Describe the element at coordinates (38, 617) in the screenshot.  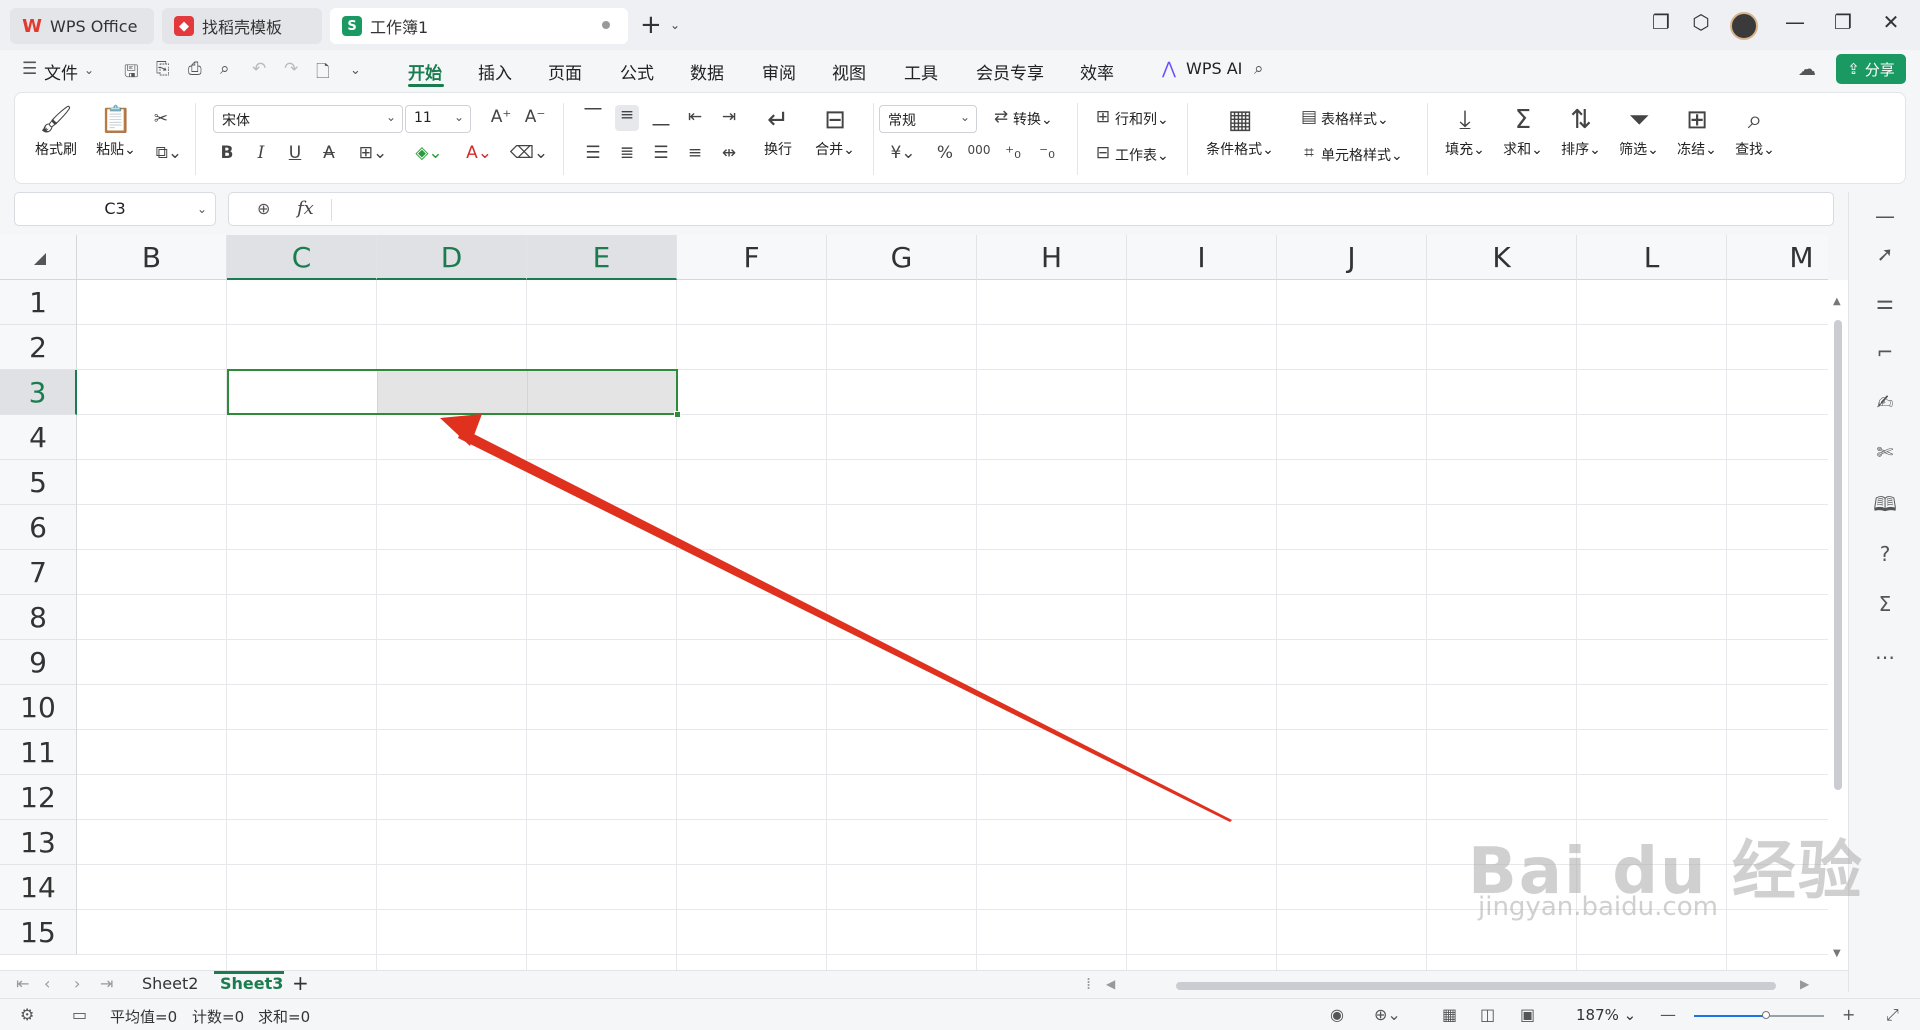
I see `row-header-8: 8` at that location.